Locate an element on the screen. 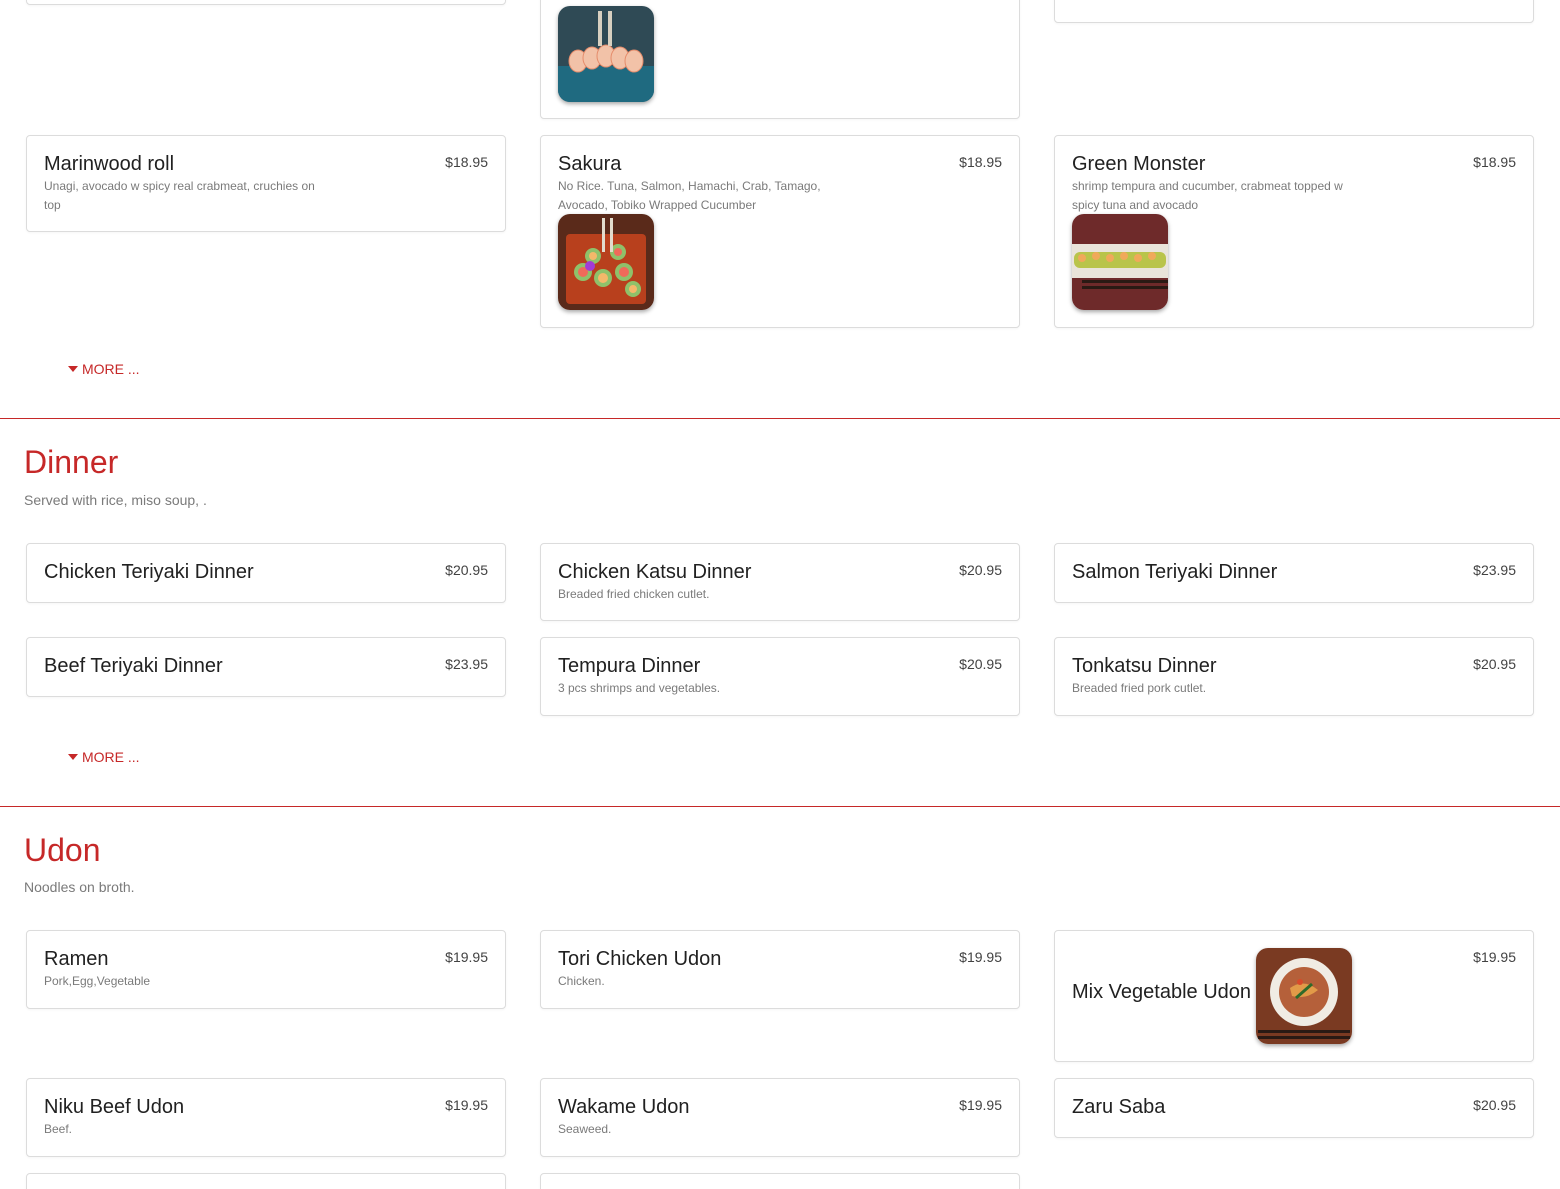 This screenshot has height=1189, width=1560. section-title-dinner: Dinner is located at coordinates (71, 462).